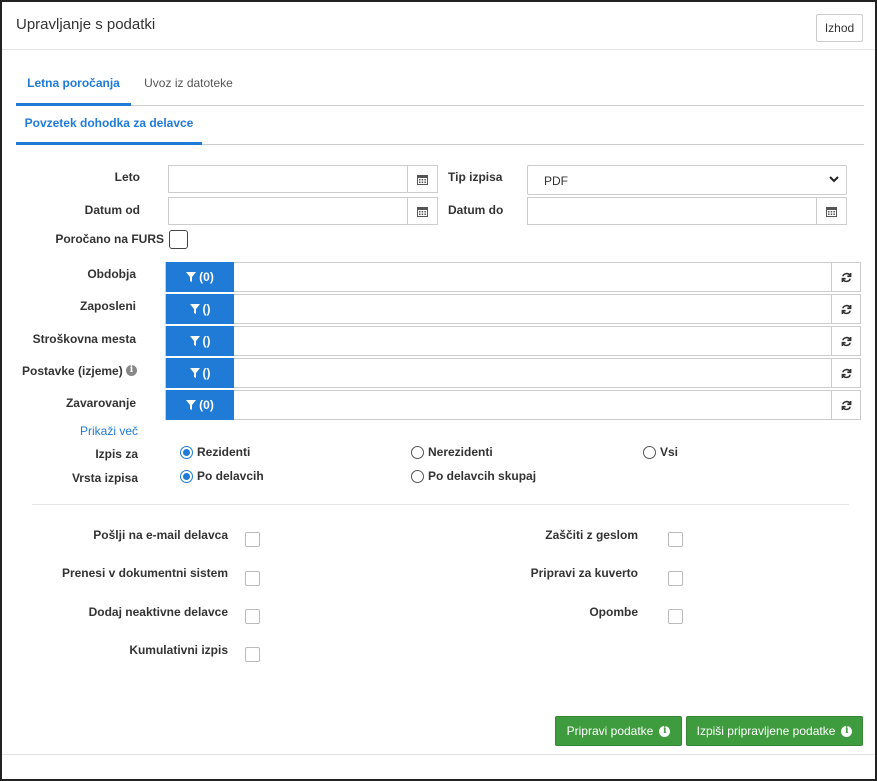 This screenshot has height=781, width=877. Describe the element at coordinates (178, 650) in the screenshot. I see `cumulative-label: Kumulativni izpis` at that location.